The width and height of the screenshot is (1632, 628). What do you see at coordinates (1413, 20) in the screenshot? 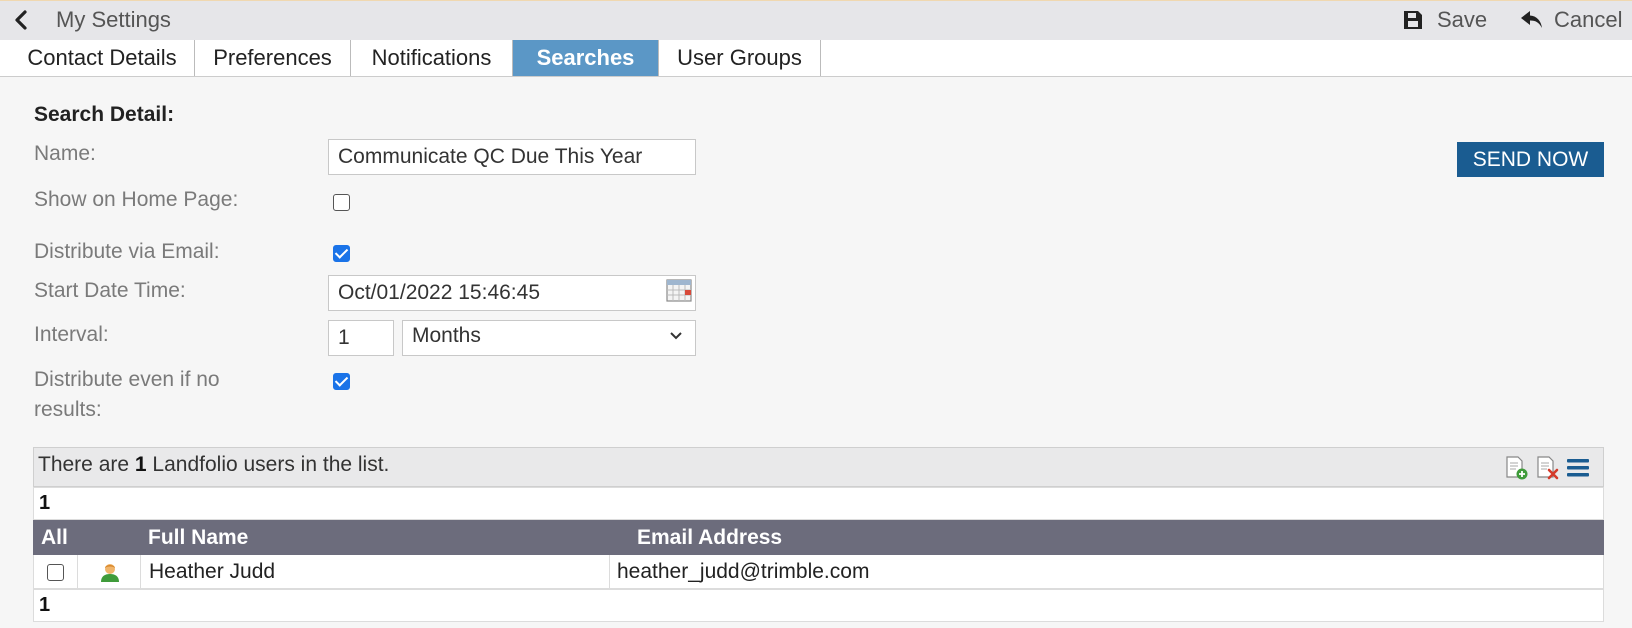
I see `floppy-disk-icon` at bounding box center [1413, 20].